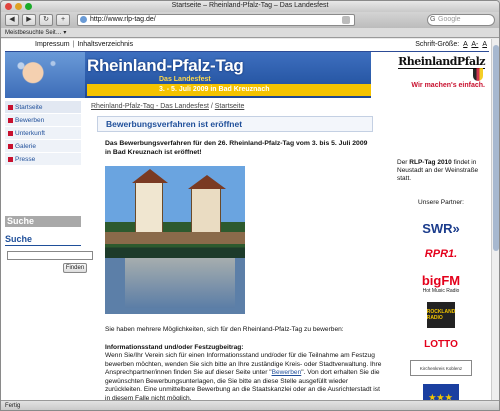  I want to click on forward-button: ▶, so click(29, 20).